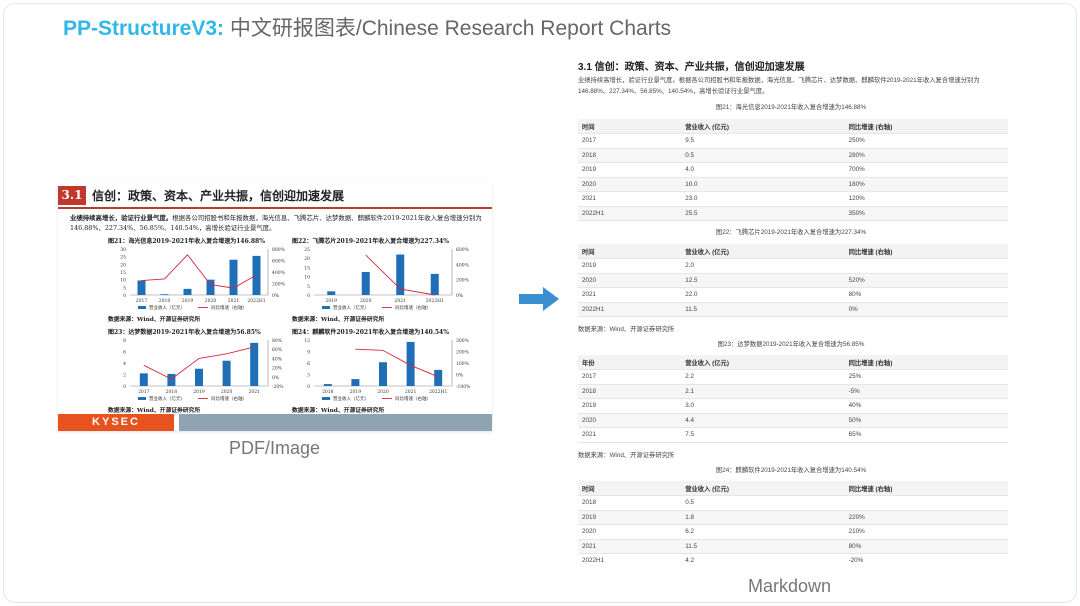 This screenshot has width=1080, height=606. I want to click on y2-tick-label: 600%, so click(279, 262).